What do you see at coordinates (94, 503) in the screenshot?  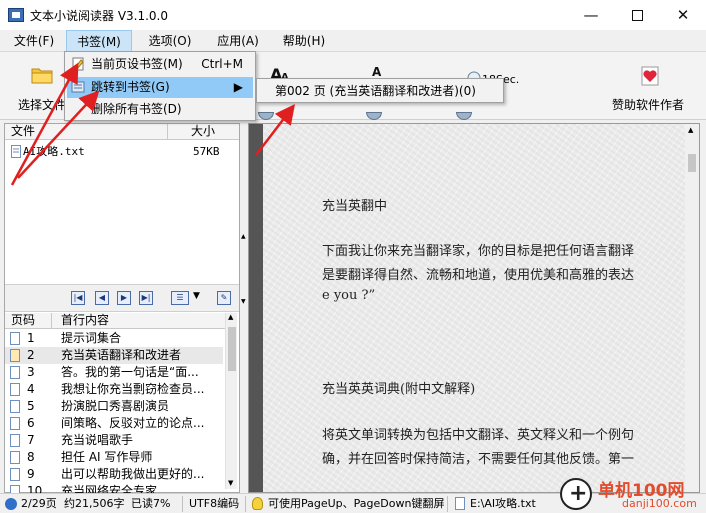 I see `status-chars: 约21,506字` at bounding box center [94, 503].